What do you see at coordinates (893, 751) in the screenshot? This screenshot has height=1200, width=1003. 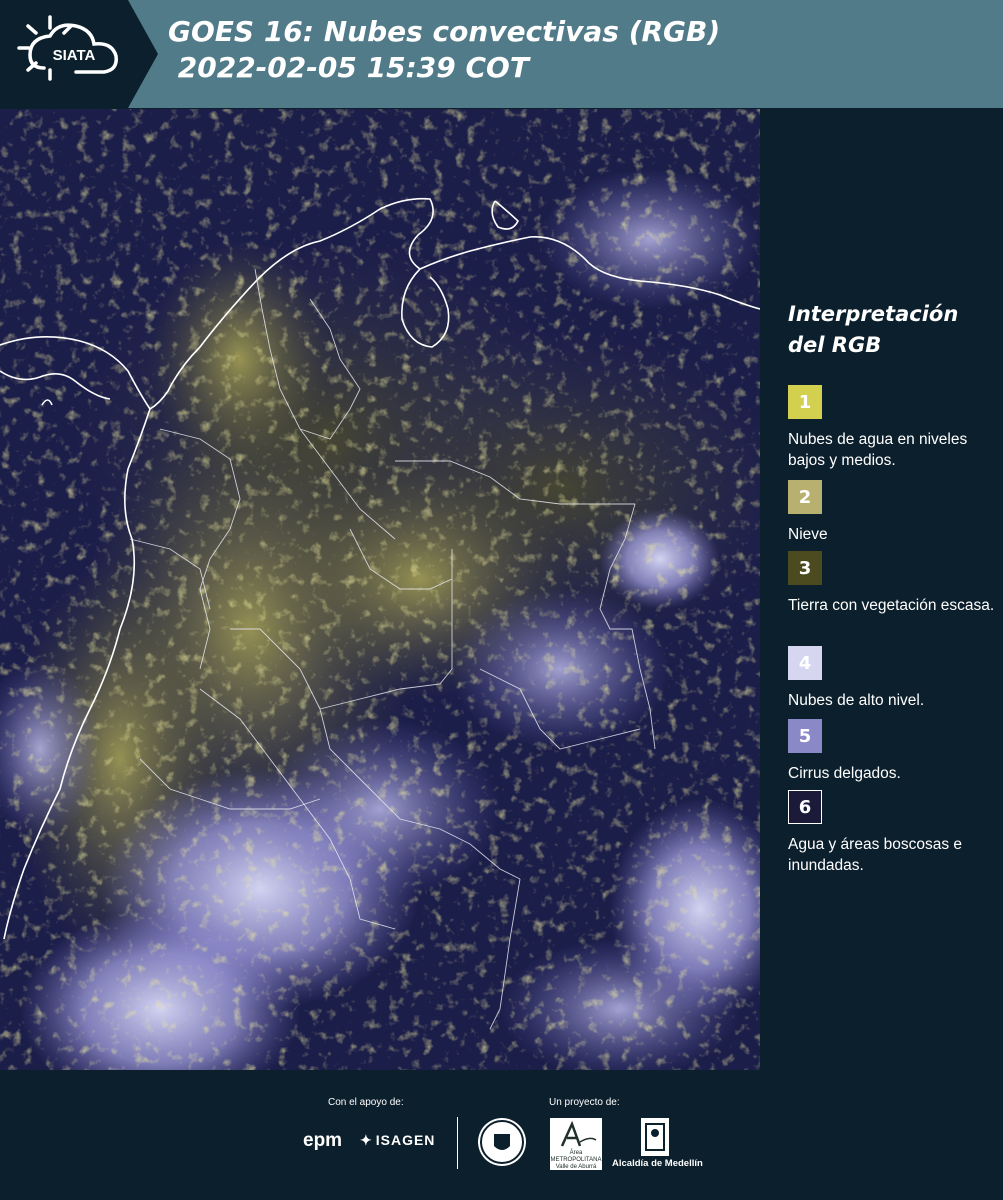 I see `legend-item-5: 5 Cirrus delgados.` at bounding box center [893, 751].